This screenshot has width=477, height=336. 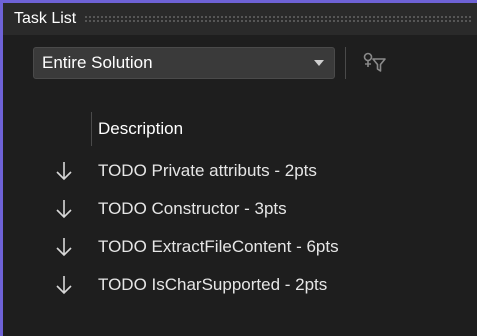 I want to click on task-row: TODO Constructor - 3pts, so click(x=240, y=209).